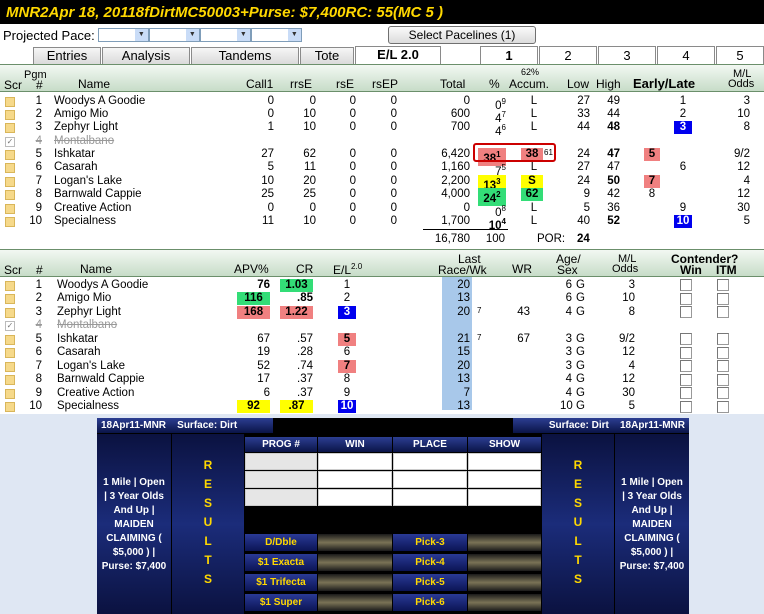 Image resolution: width=764 pixels, height=614 pixels. What do you see at coordinates (523, 312) in the screenshot?
I see `win-rate: 43` at bounding box center [523, 312].